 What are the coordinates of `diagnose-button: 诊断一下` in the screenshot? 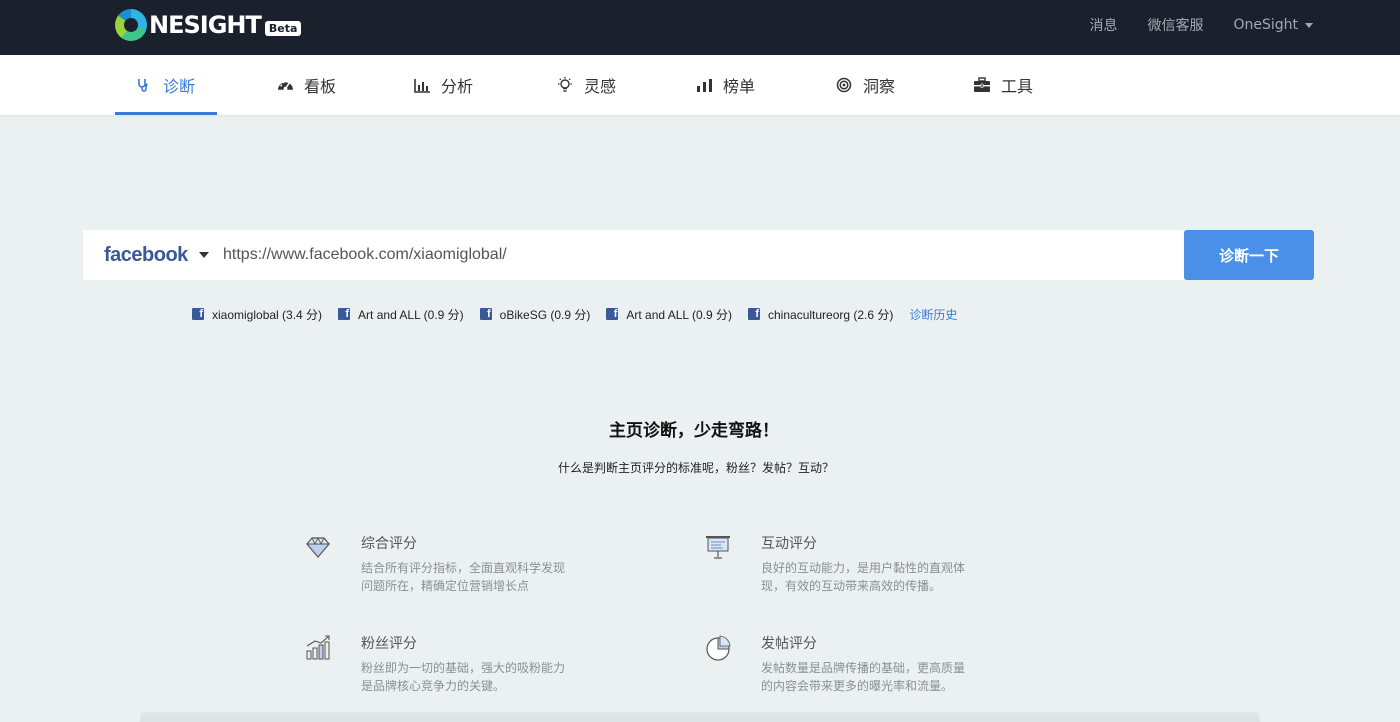 It's located at (1249, 255).